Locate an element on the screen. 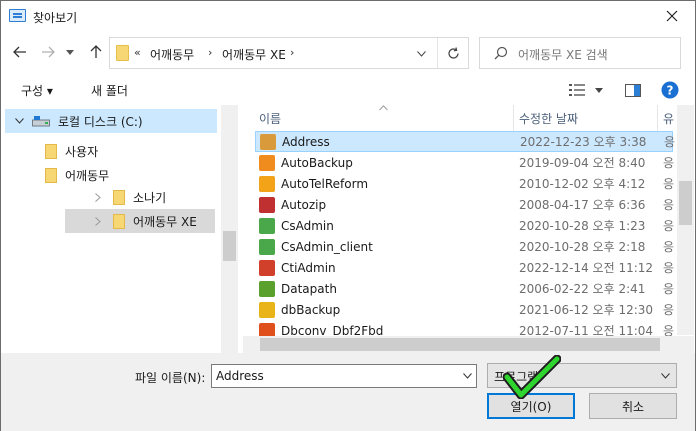  phone-icon is located at coordinates (267, 267).